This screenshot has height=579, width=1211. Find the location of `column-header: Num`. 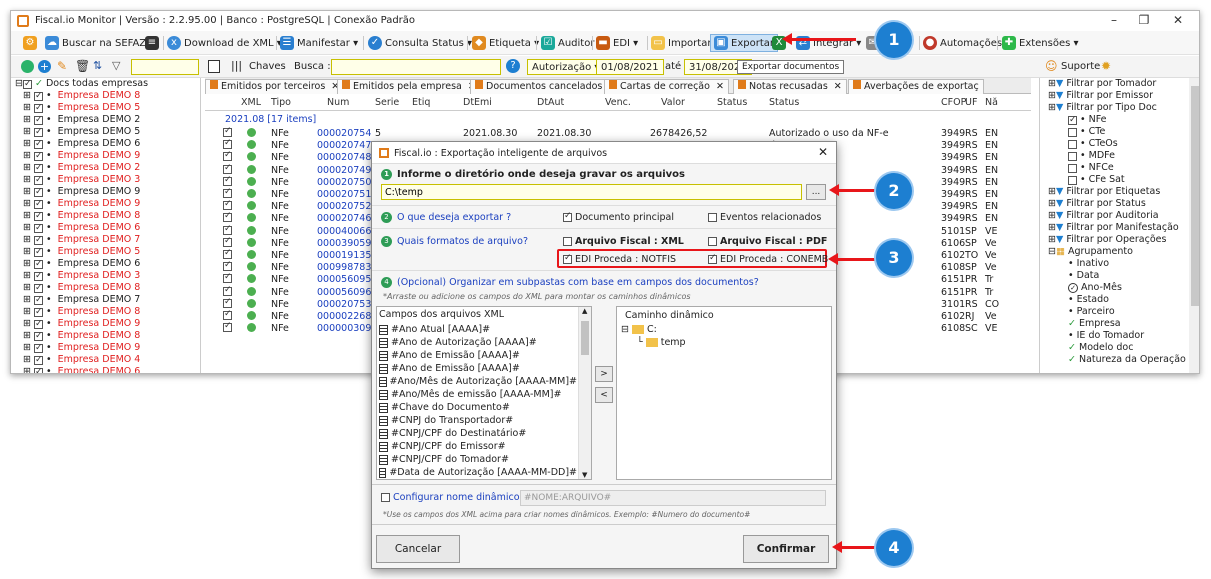

column-header: Num is located at coordinates (338, 102).